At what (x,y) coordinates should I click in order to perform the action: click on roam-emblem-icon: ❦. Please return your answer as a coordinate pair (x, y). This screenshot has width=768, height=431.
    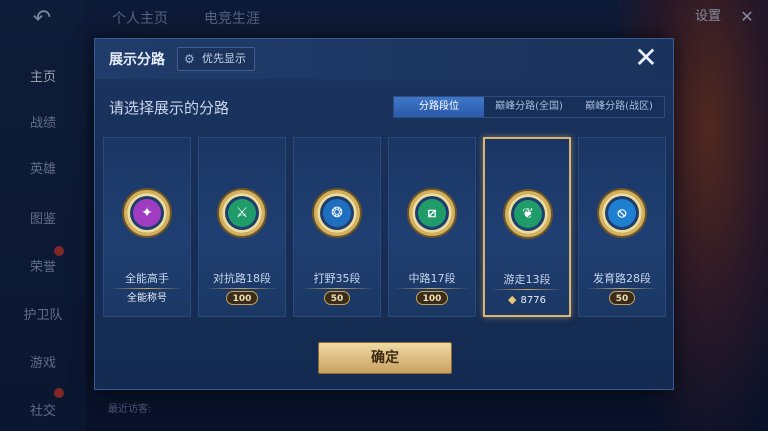
    Looking at the image, I should click on (528, 214).